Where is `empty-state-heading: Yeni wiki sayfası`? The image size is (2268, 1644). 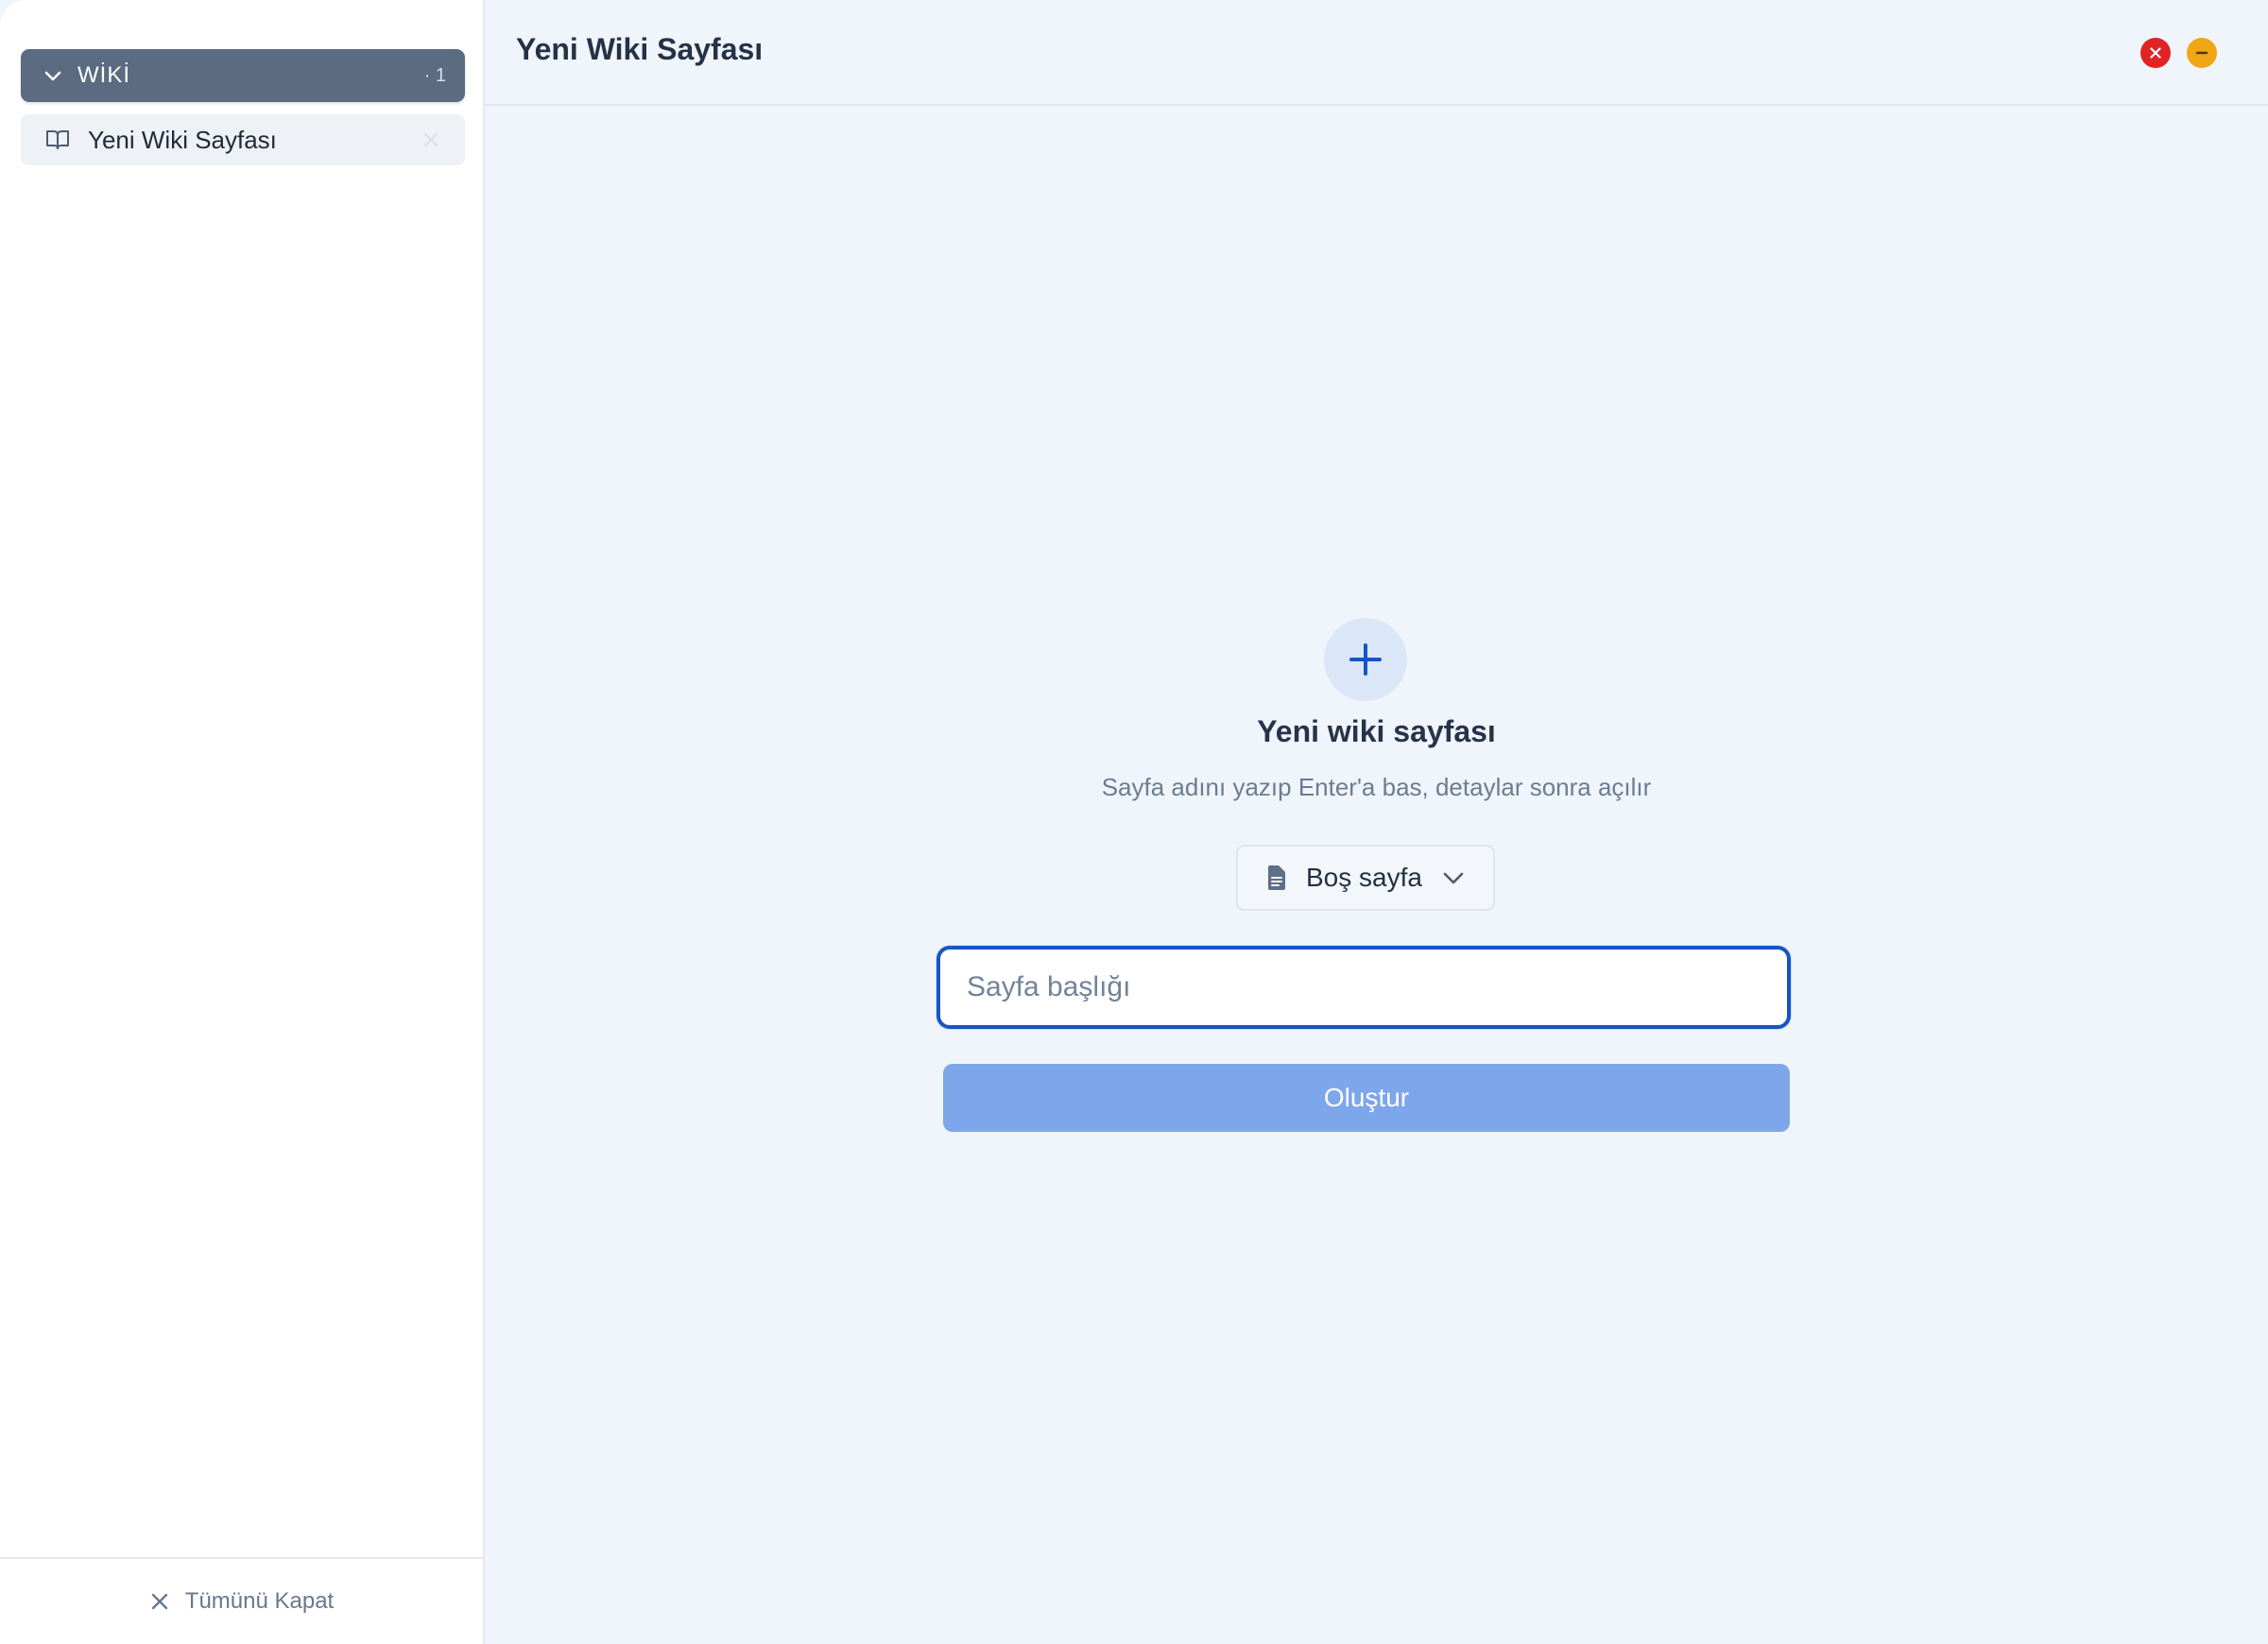 empty-state-heading: Yeni wiki sayfası is located at coordinates (1376, 731).